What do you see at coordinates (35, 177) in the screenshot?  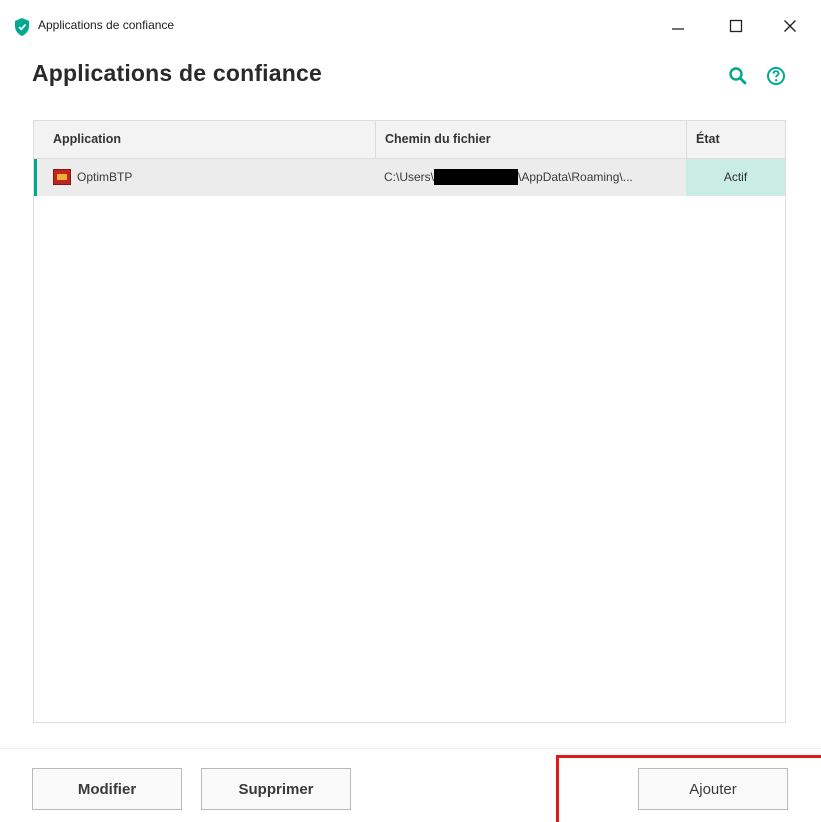 I see `selection-indicator` at bounding box center [35, 177].